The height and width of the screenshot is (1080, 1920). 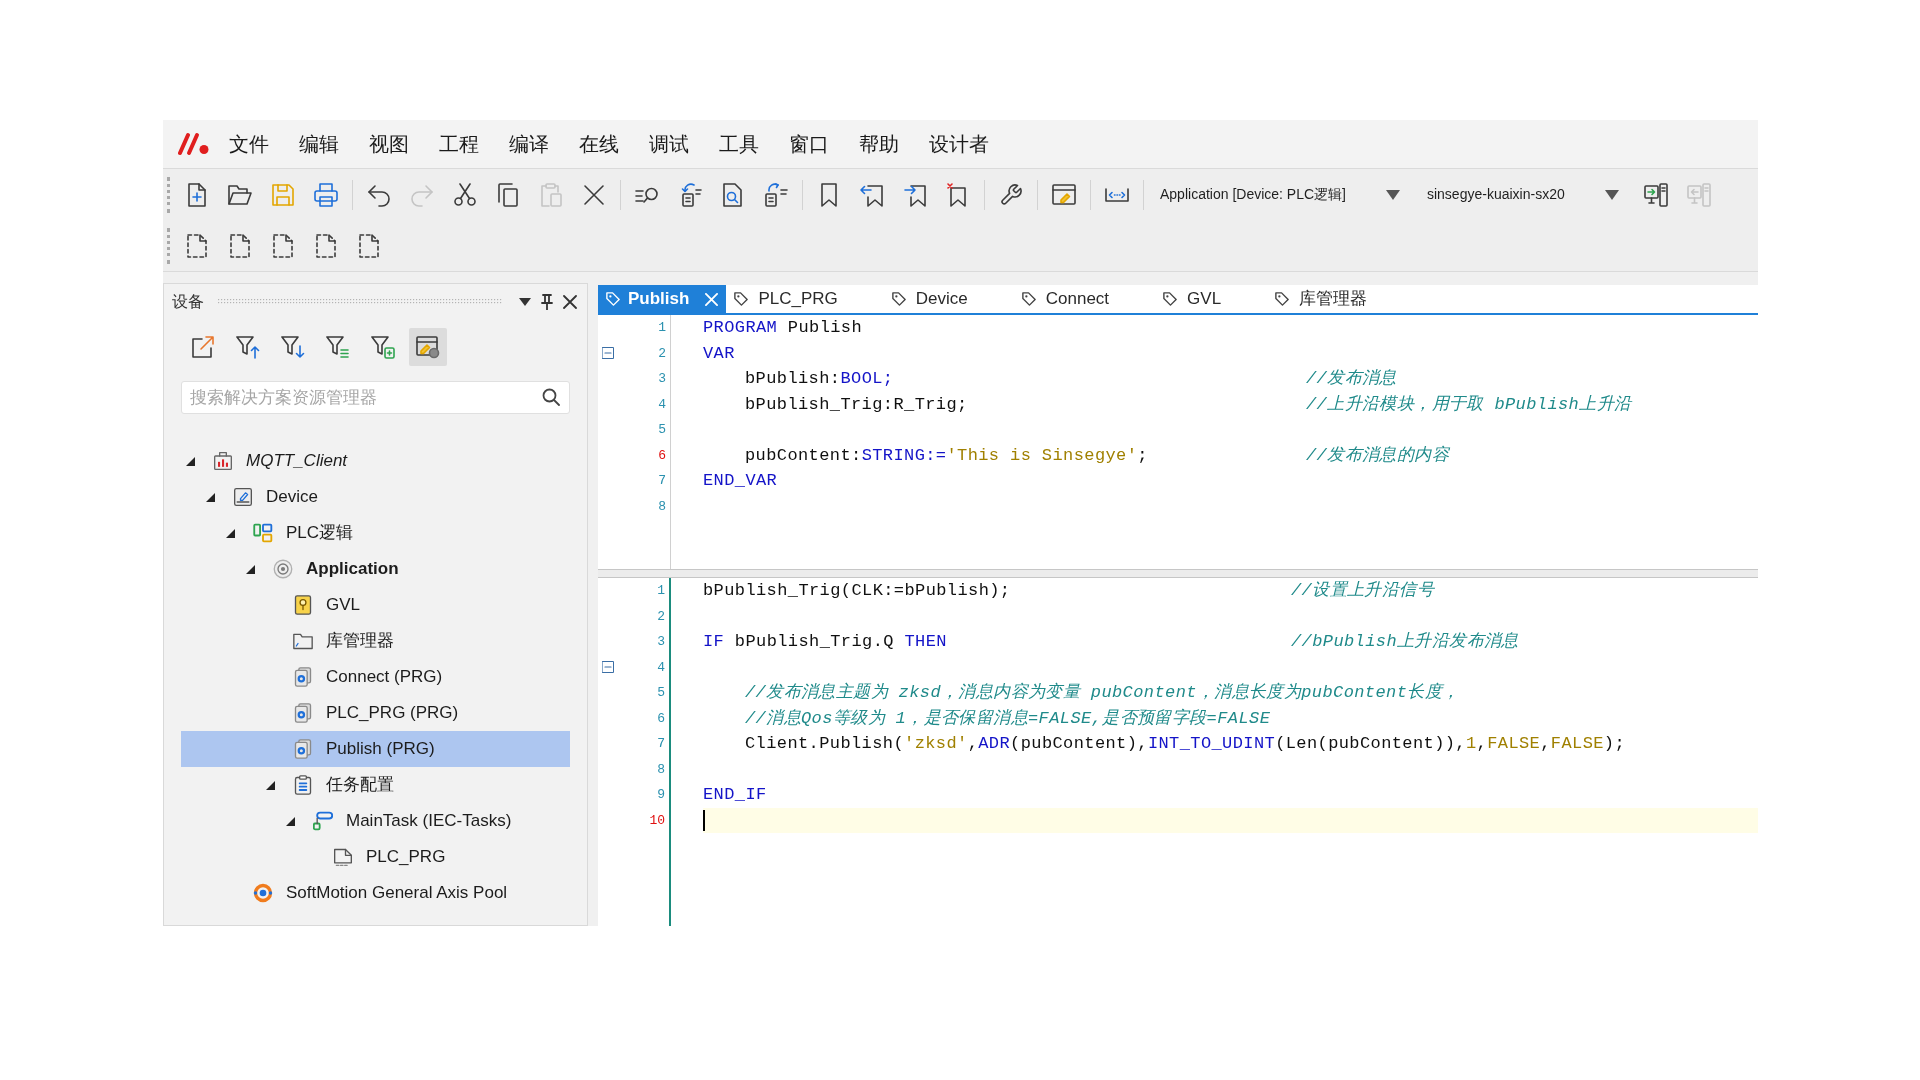 I want to click on funnel-down-arrow-icon, so click(x=293, y=347).